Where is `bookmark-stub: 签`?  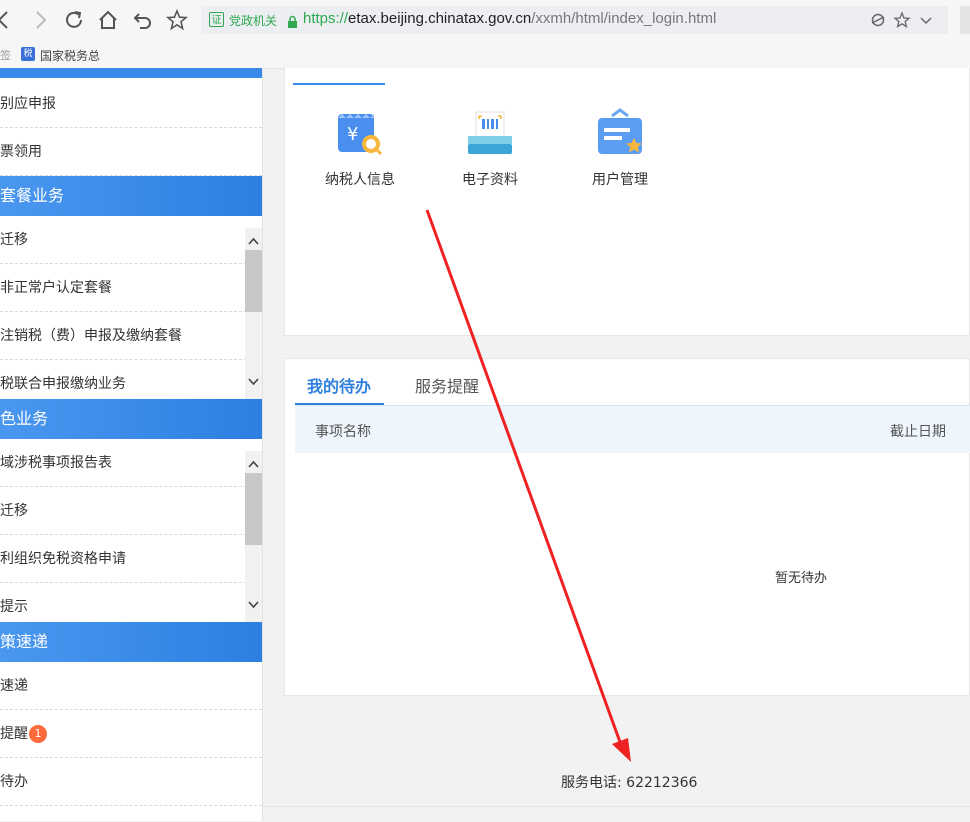
bookmark-stub: 签 is located at coordinates (5, 55).